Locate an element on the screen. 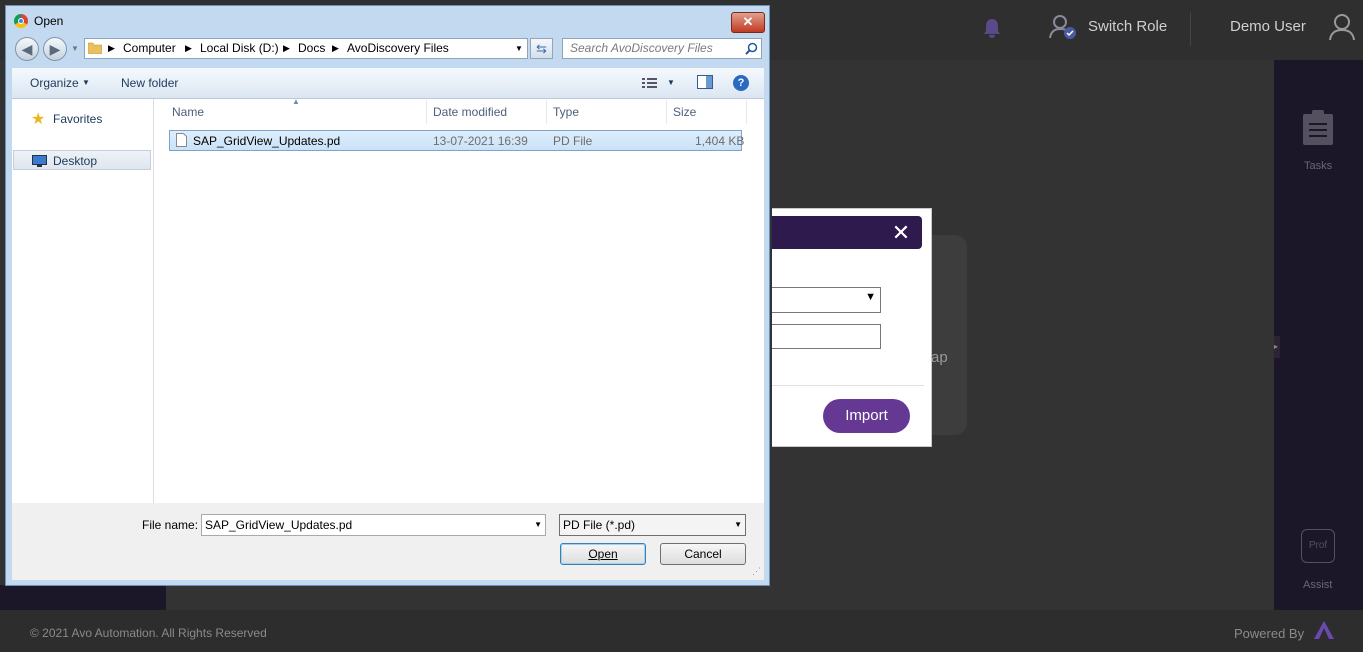 The width and height of the screenshot is (1363, 652). star-icon: ★ is located at coordinates (38, 119).